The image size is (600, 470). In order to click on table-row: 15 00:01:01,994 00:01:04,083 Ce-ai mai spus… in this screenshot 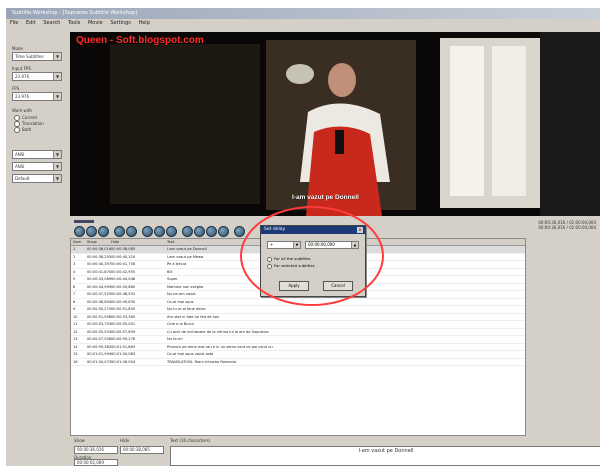, I will do `click(298, 355)`.